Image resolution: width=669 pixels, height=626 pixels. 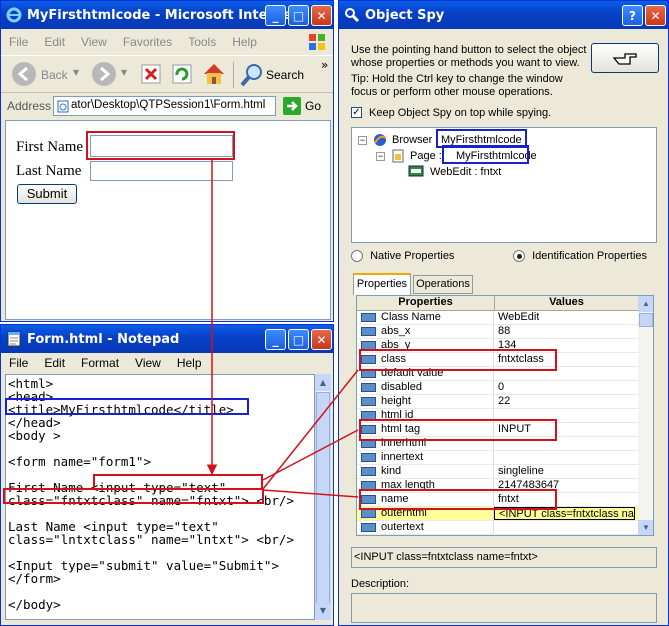 What do you see at coordinates (402, 457) in the screenshot?
I see `property-name-text: innertext` at bounding box center [402, 457].